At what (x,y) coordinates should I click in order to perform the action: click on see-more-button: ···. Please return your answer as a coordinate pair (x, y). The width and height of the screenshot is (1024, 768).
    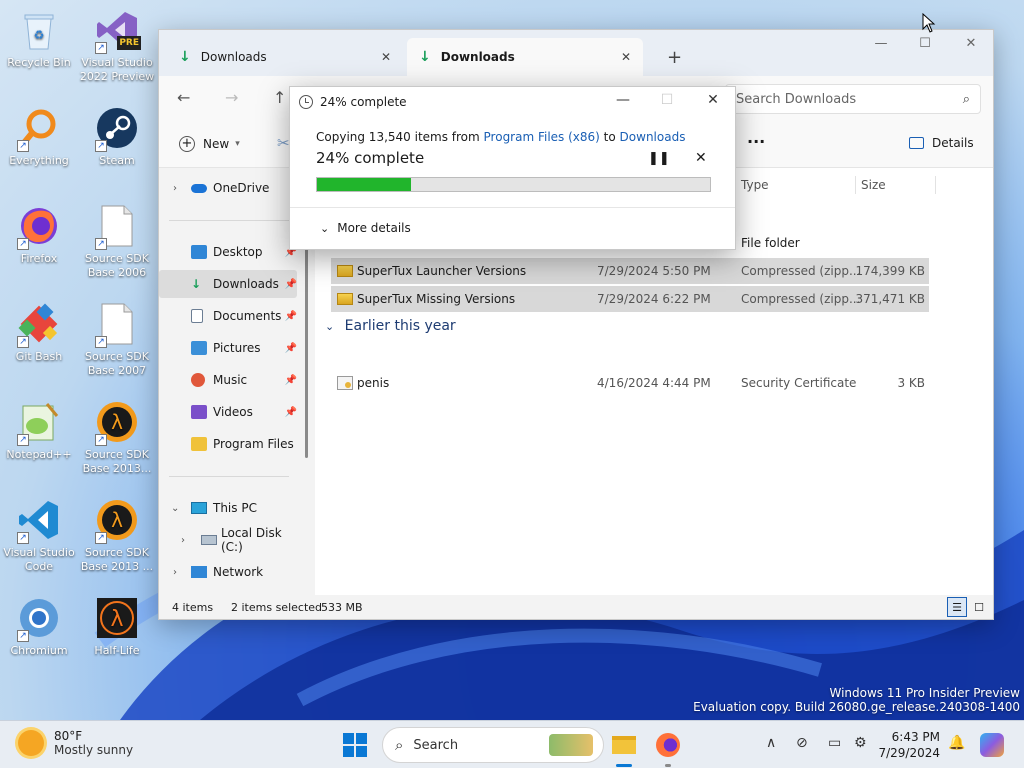
    Looking at the image, I should click on (756, 141).